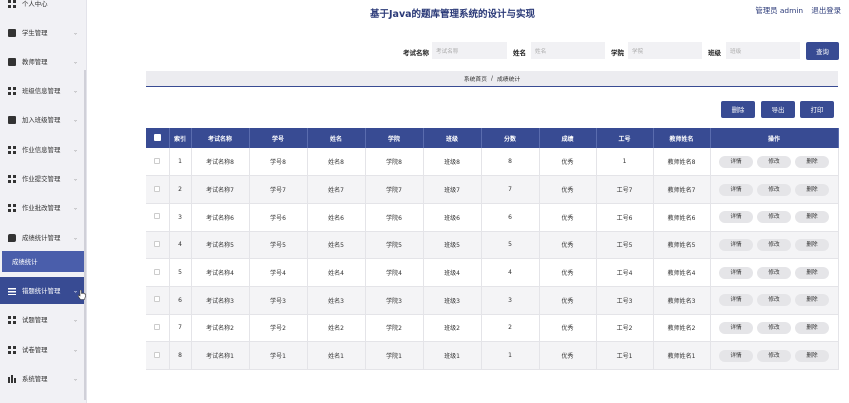 This screenshot has height=403, width=849. Describe the element at coordinates (492, 189) in the screenshot. I see `table-row: 2 考试名称7 学号7 姓名7 学院7 班级7 7 优秀 工号7 教师姓名7 详情 修改 删除` at that location.